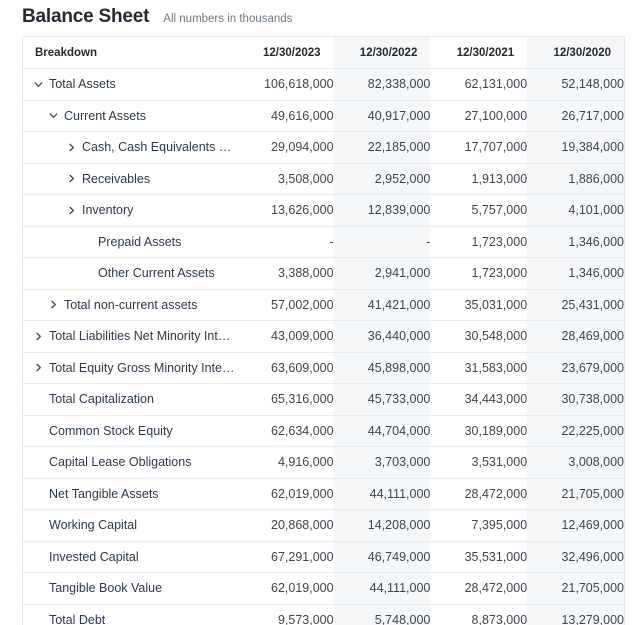  What do you see at coordinates (382, 53) in the screenshot?
I see `column-header-c2022: 12/30/2022` at bounding box center [382, 53].